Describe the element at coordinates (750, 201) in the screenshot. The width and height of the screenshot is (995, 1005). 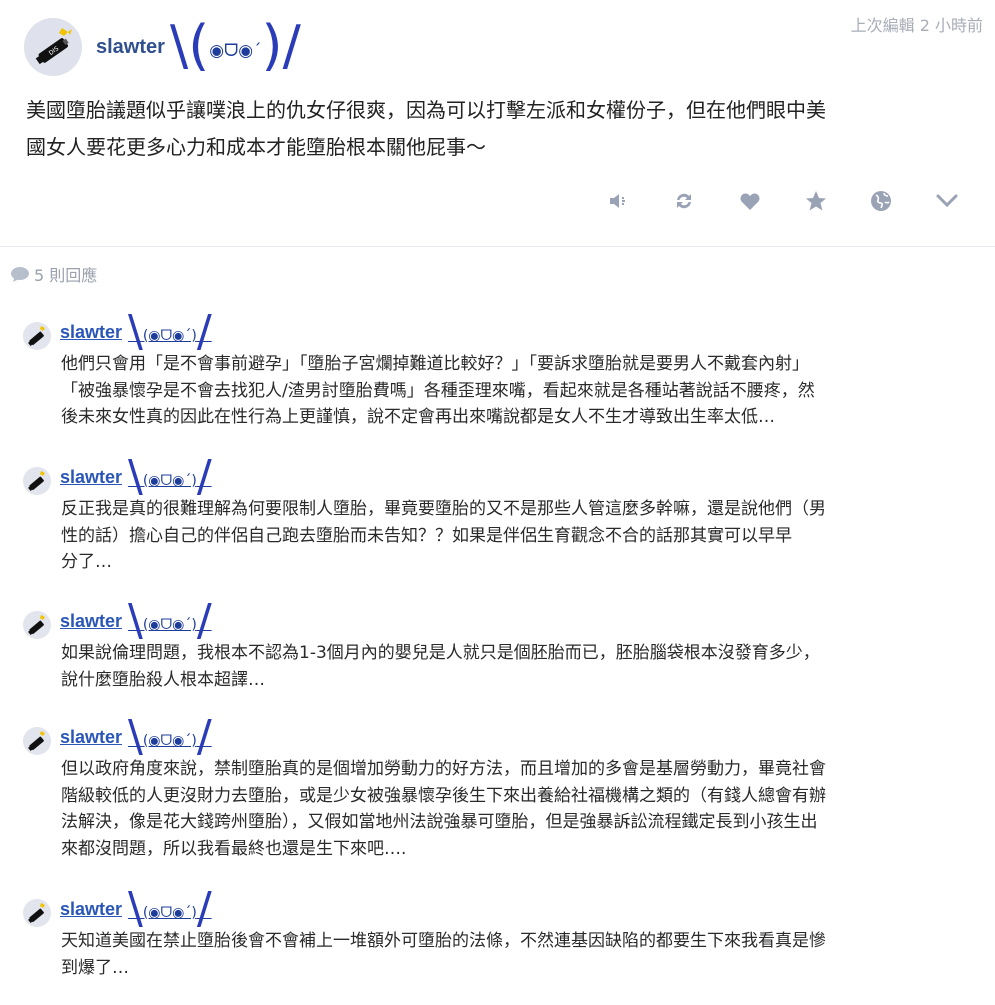
I see `like-icon` at that location.